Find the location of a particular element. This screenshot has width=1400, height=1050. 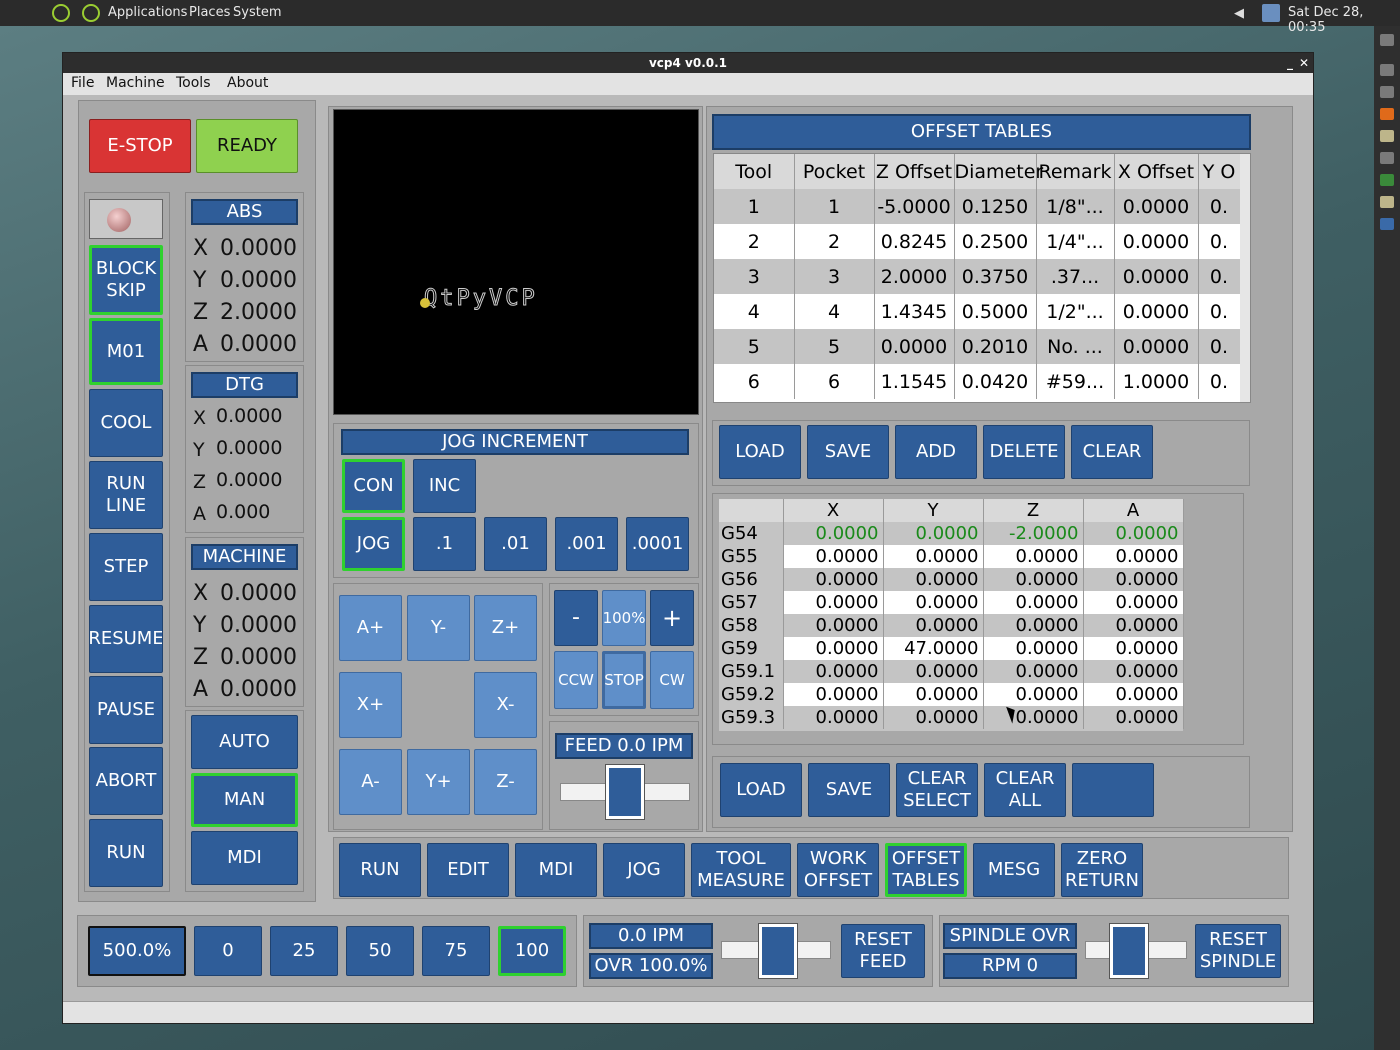

tool-load-button: LOAD is located at coordinates (760, 452).